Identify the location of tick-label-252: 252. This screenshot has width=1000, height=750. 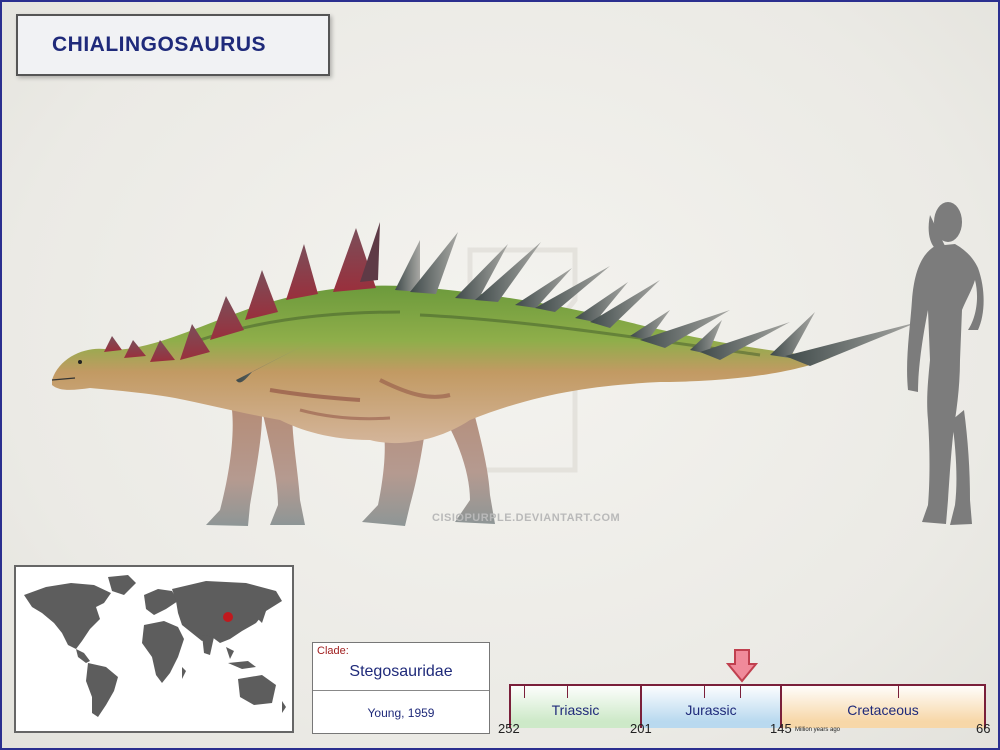
(509, 728).